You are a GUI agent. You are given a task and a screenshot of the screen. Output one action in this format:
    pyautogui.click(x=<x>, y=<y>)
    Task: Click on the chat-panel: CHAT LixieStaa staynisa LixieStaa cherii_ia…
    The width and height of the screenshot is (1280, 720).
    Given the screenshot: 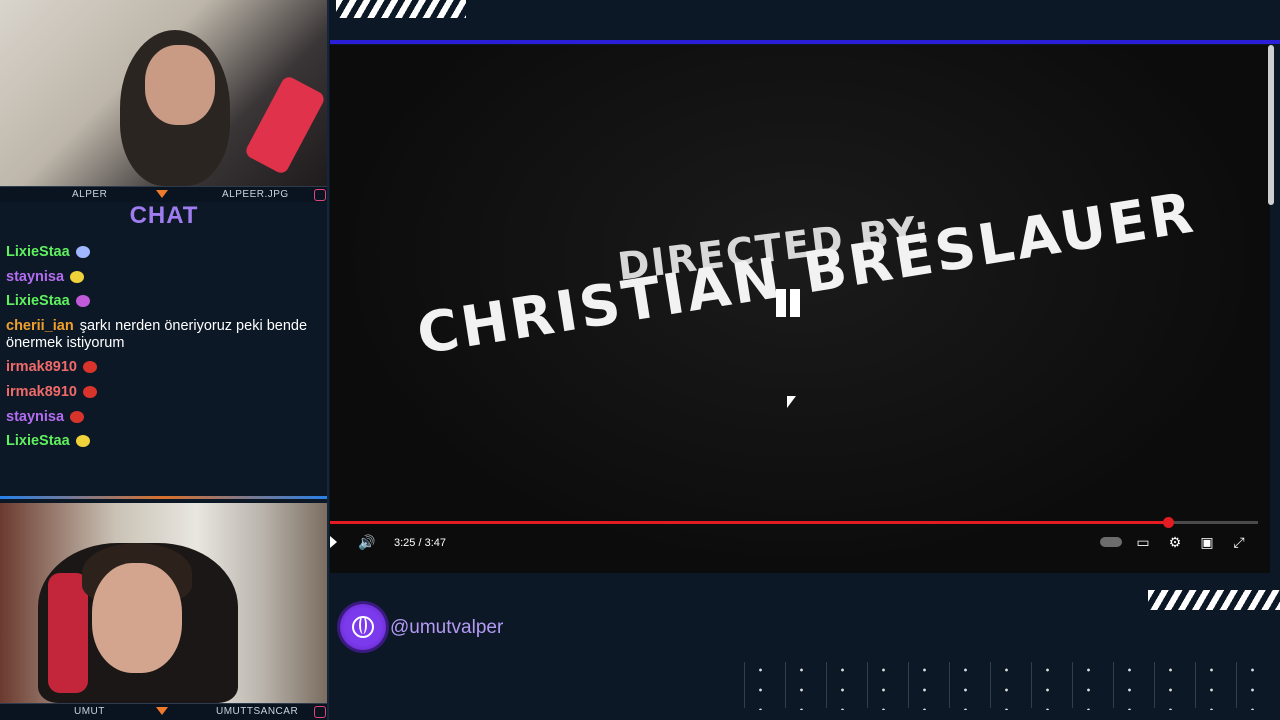 What is the action you would take?
    pyautogui.click(x=164, y=350)
    